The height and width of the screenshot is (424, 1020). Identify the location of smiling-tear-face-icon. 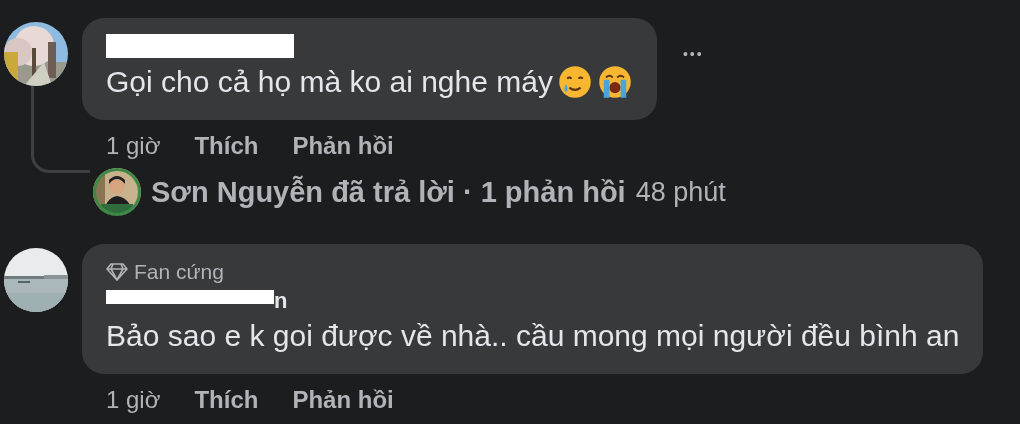
(574, 82).